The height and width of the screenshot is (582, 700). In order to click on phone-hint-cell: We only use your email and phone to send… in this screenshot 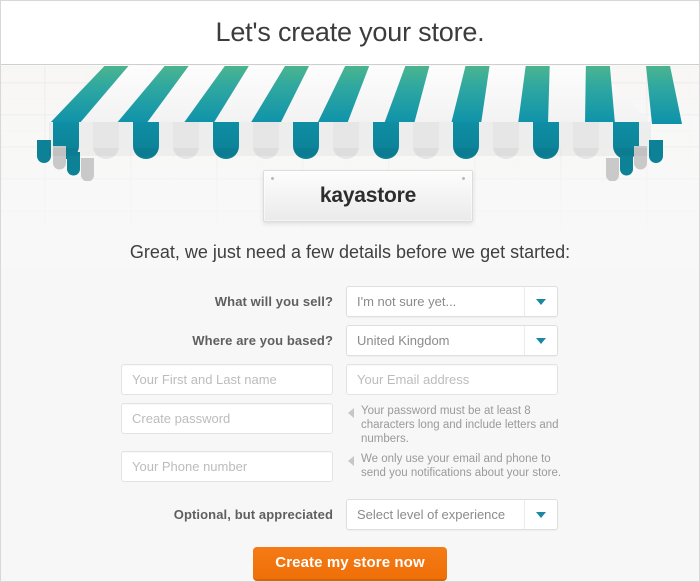, I will do `click(522, 465)`.